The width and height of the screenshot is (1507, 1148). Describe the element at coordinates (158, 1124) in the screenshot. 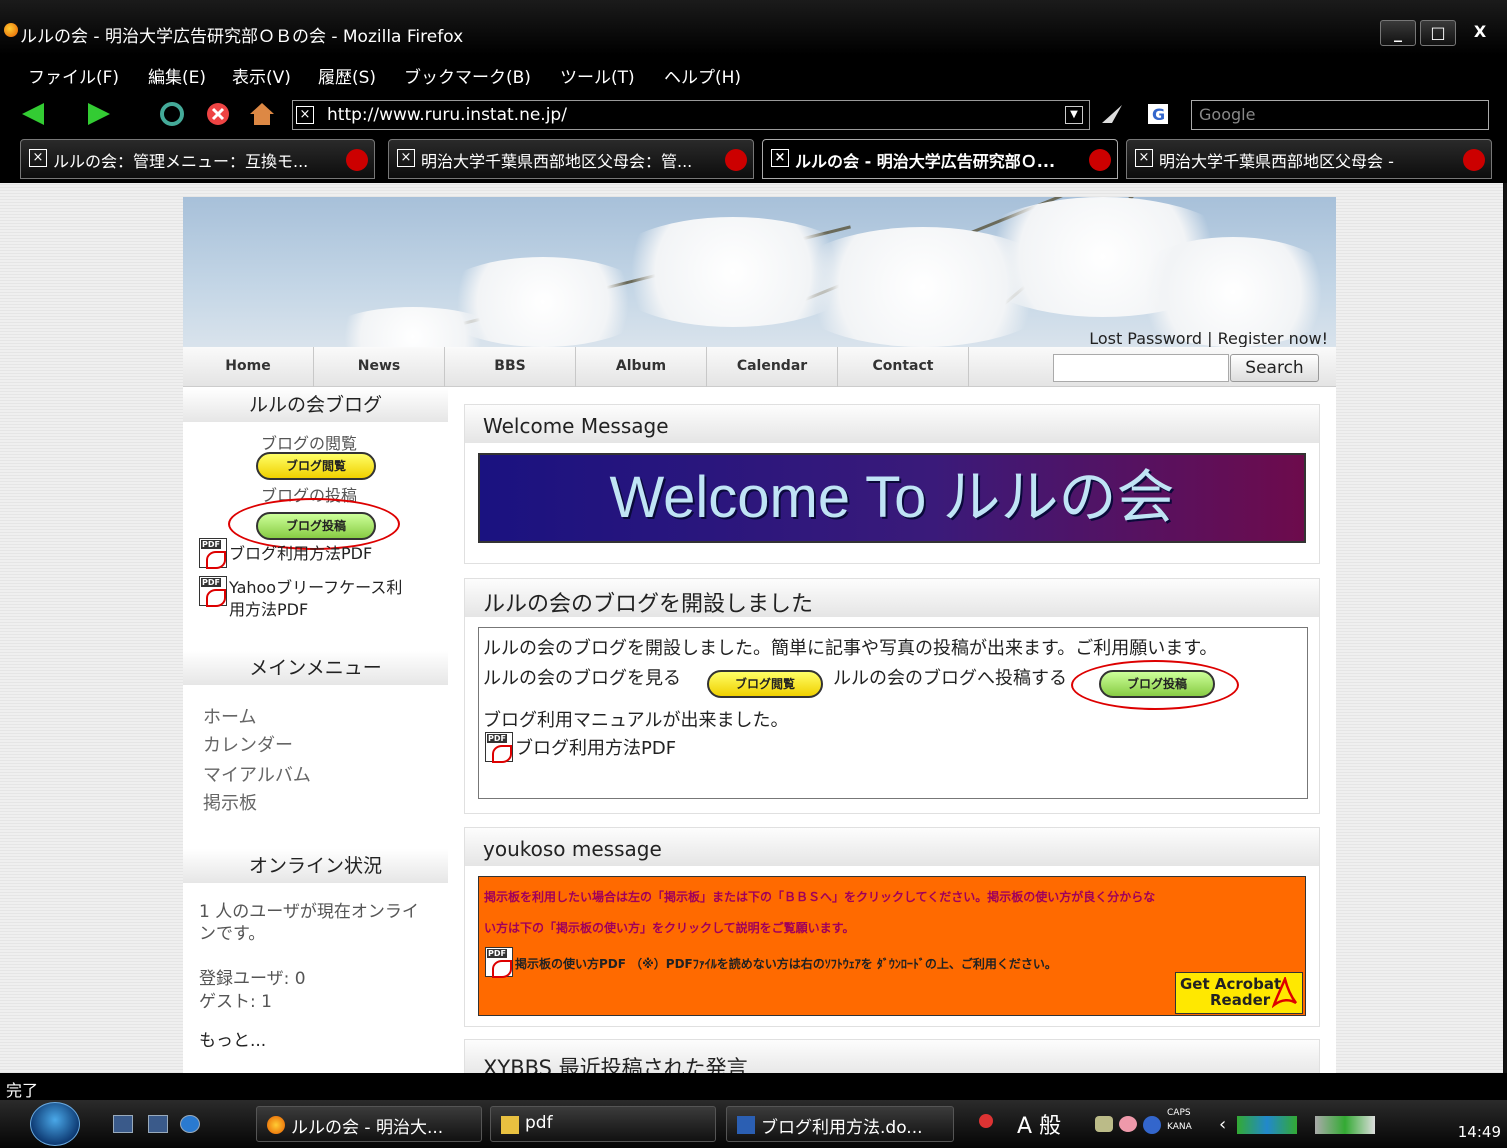

I see `switch-windows-icon` at that location.